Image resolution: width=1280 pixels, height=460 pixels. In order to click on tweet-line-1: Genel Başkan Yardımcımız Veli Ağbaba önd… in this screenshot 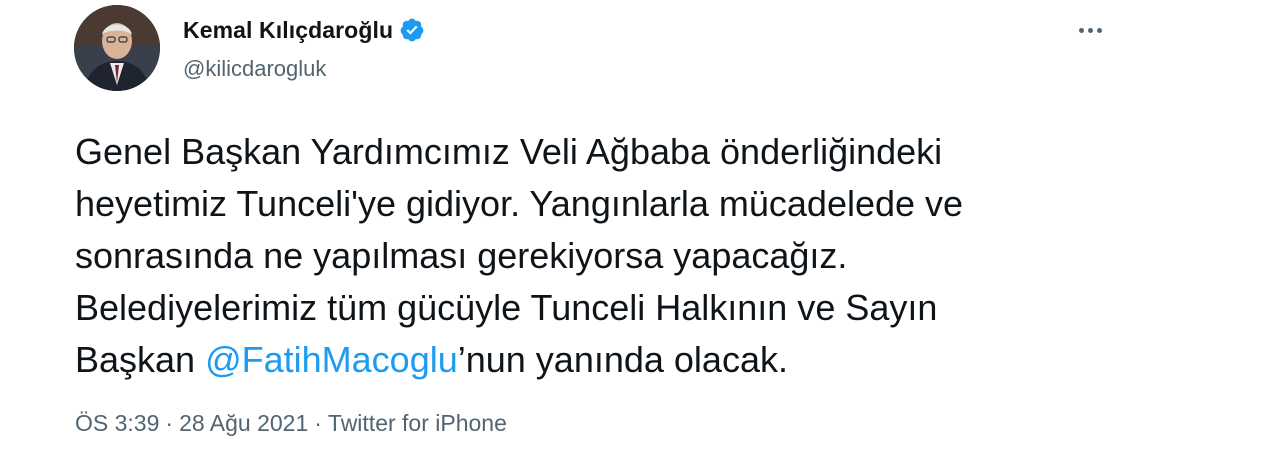, I will do `click(509, 151)`.